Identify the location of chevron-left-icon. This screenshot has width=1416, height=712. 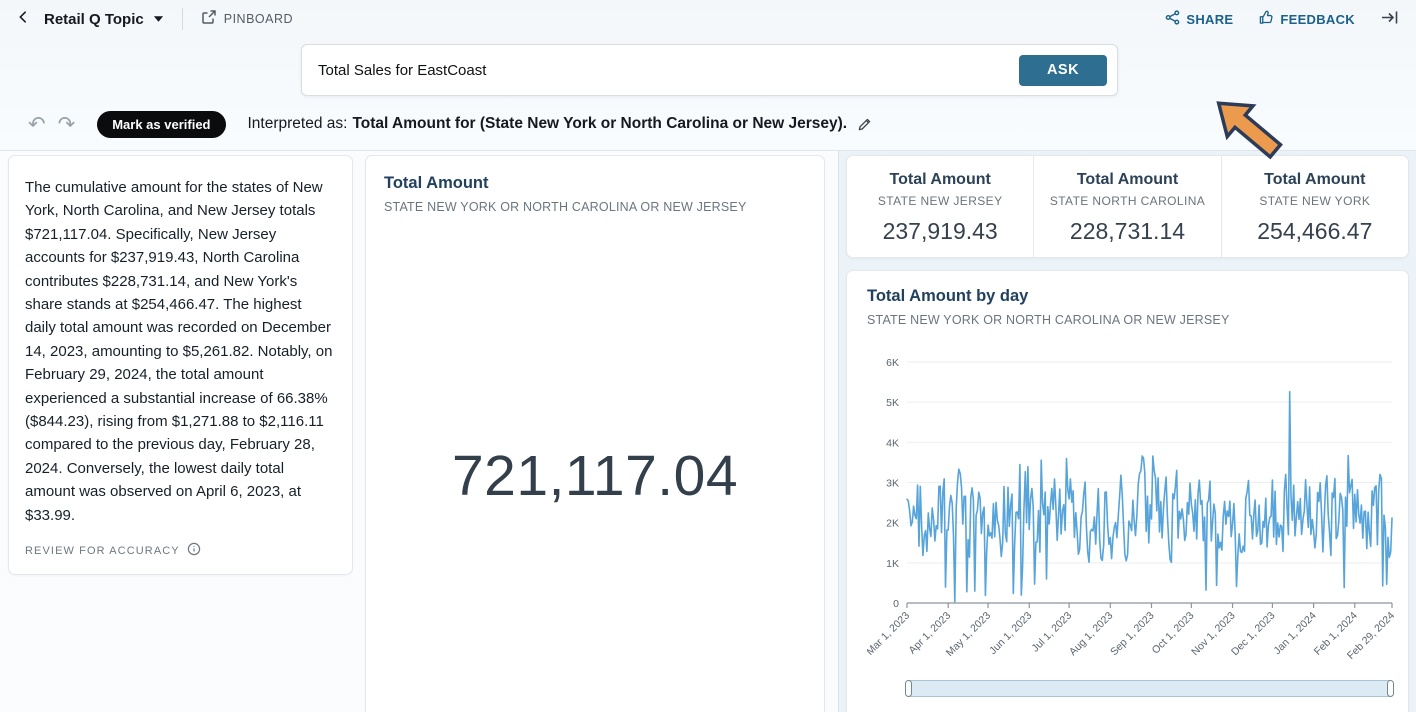
(23, 19).